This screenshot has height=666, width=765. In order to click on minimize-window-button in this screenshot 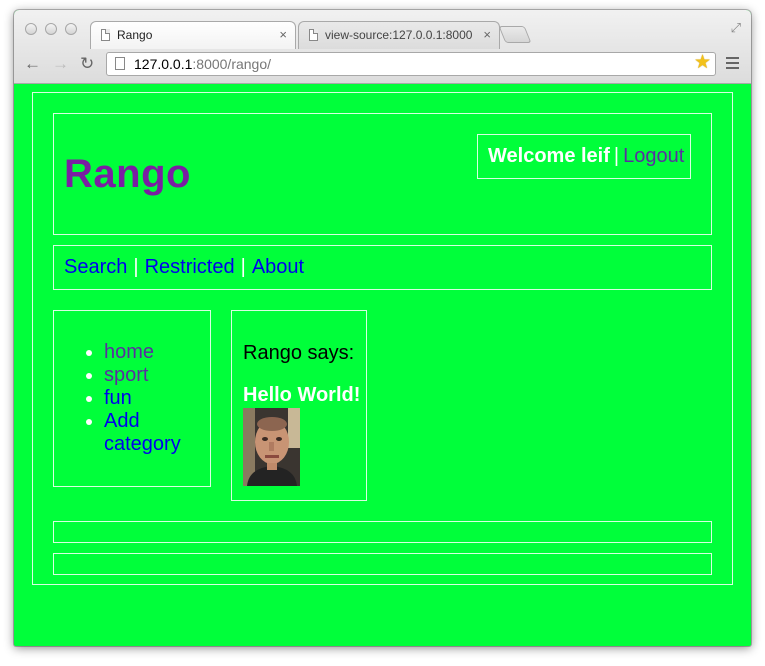, I will do `click(51, 29)`.